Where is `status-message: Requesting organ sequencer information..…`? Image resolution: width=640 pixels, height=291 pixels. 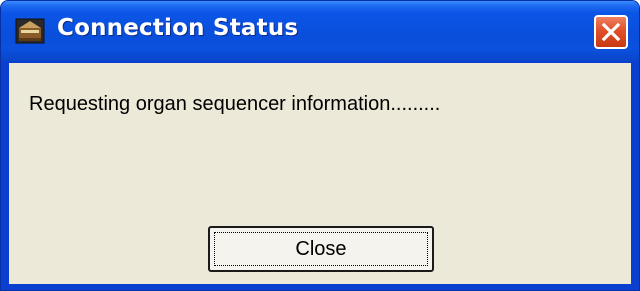
status-message: Requesting organ sequencer information..… is located at coordinates (235, 104).